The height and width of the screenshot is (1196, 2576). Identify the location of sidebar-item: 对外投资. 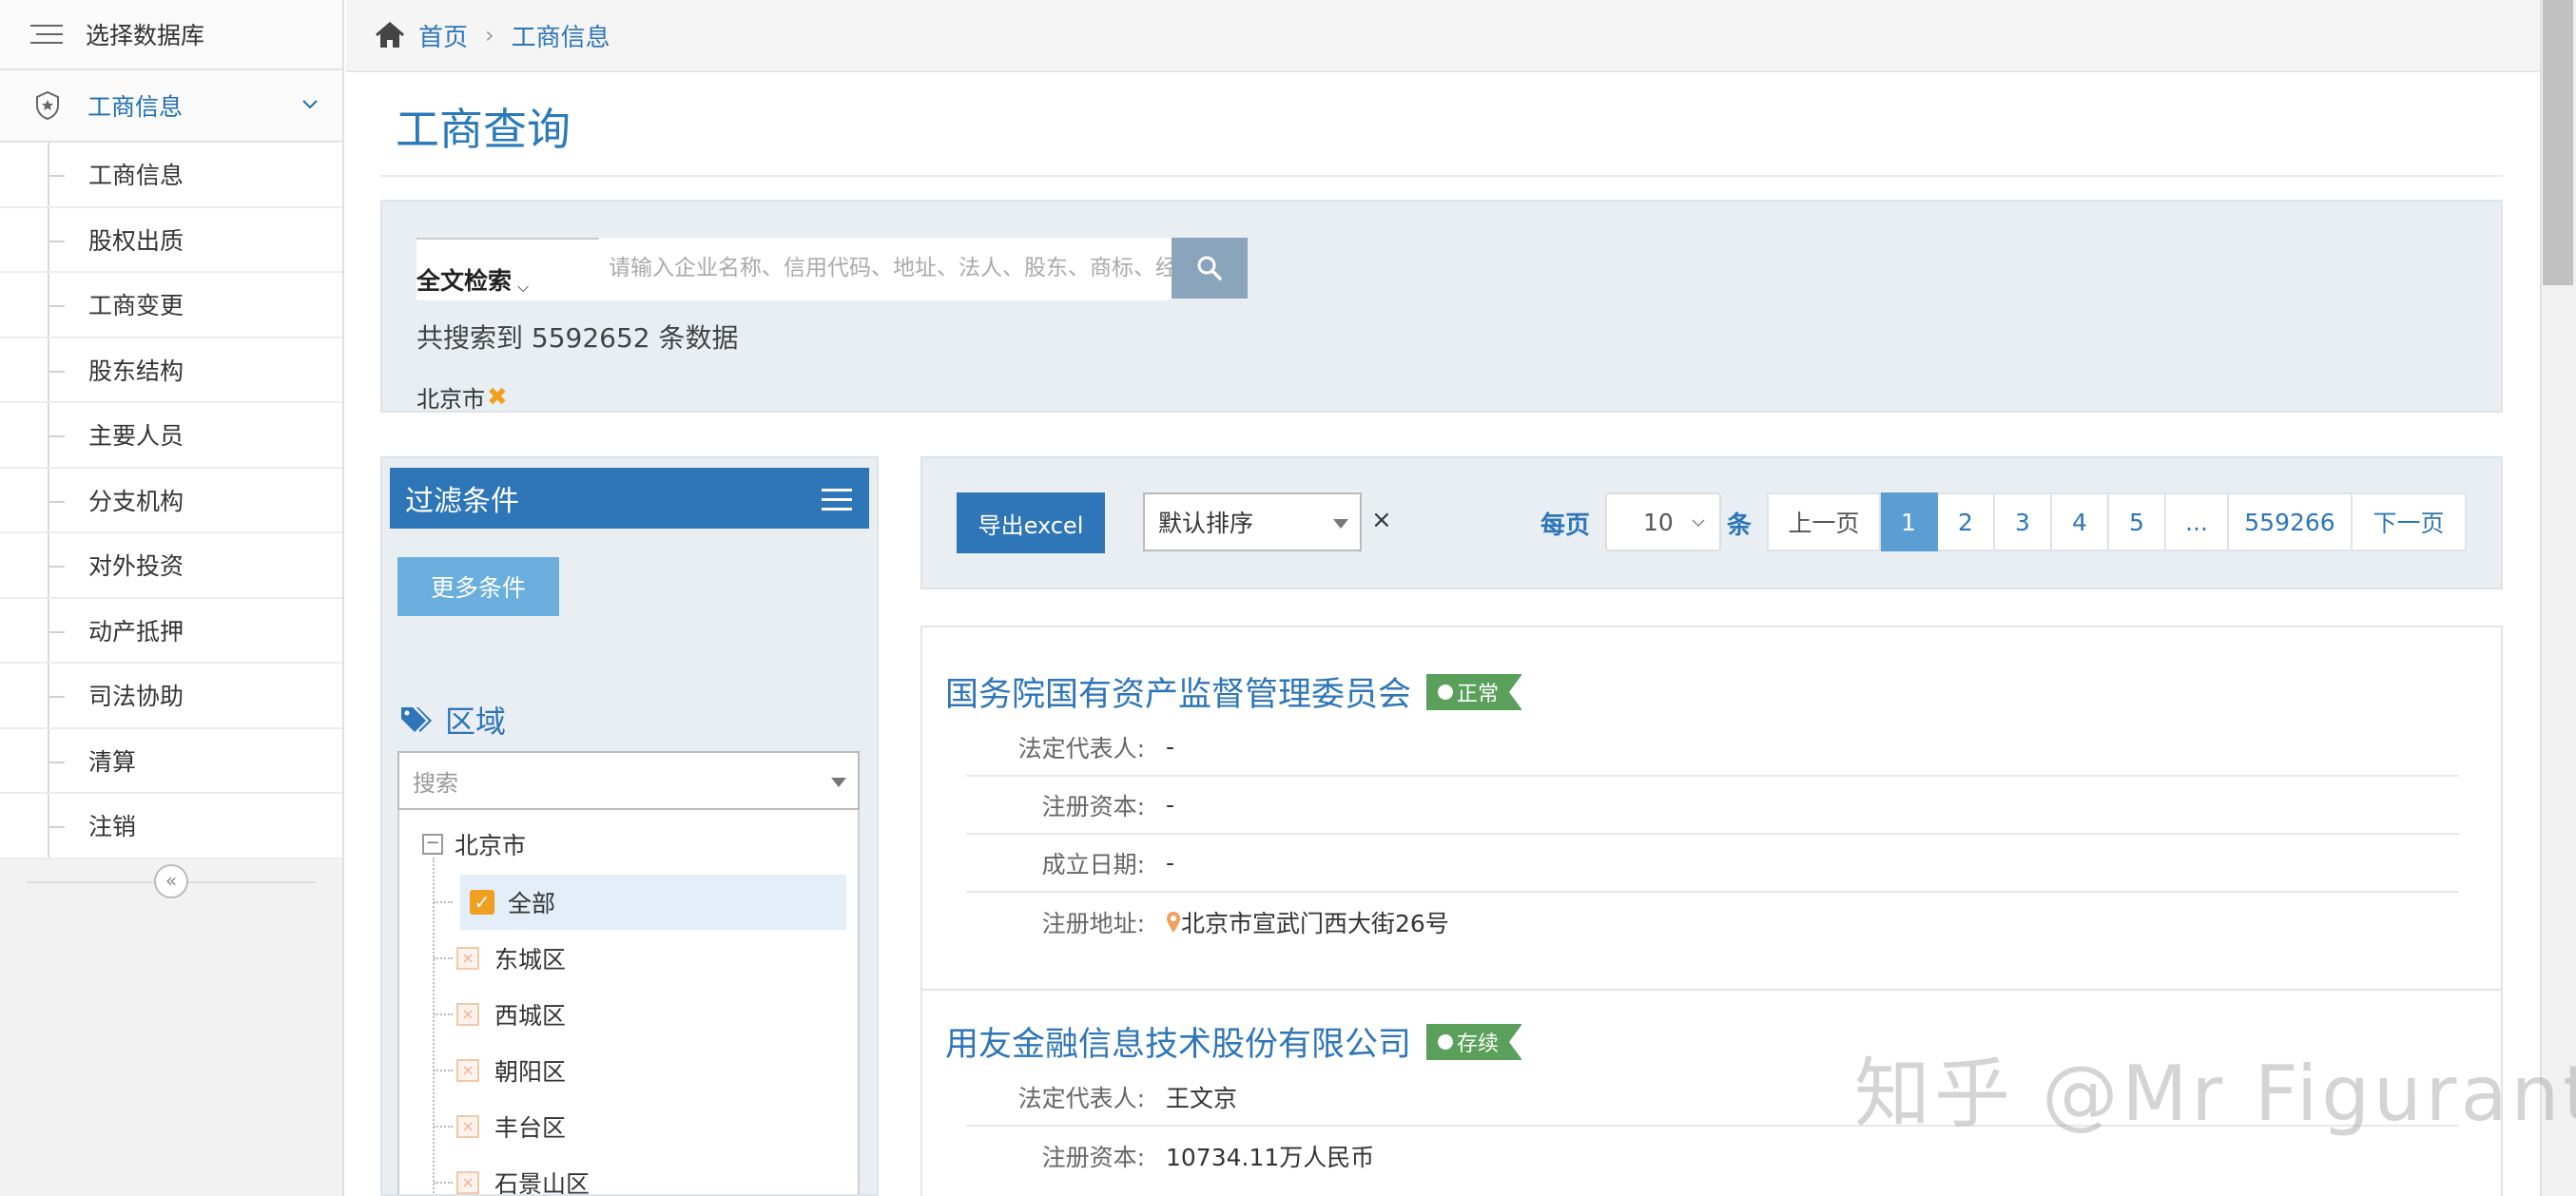
(171, 566).